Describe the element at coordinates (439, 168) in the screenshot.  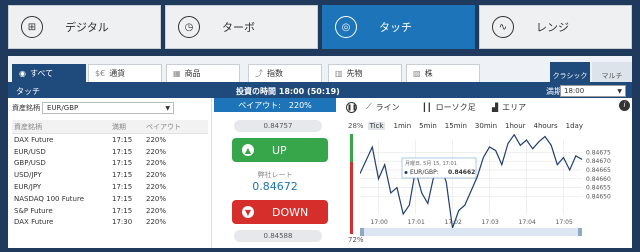
I see `chart-tooltip: 月曜日, 5月 15, 17:01 EUR/GBP: 0.84662` at that location.